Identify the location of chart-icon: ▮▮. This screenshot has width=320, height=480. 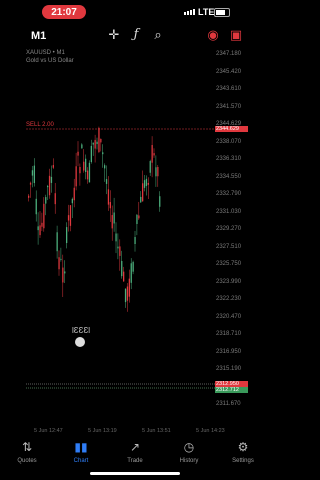
(81, 447).